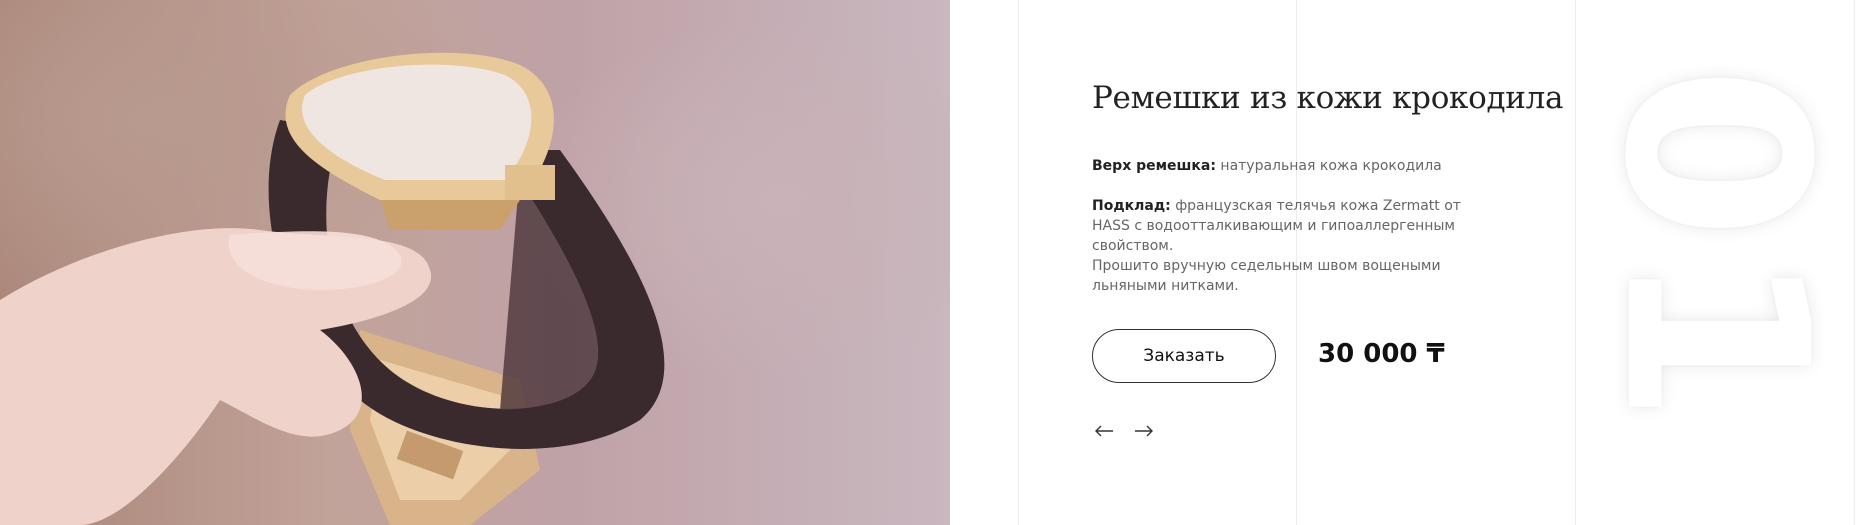 The width and height of the screenshot is (1864, 525). What do you see at coordinates (1328, 98) in the screenshot?
I see `product-title: Ремешки из кожи крокодила` at bounding box center [1328, 98].